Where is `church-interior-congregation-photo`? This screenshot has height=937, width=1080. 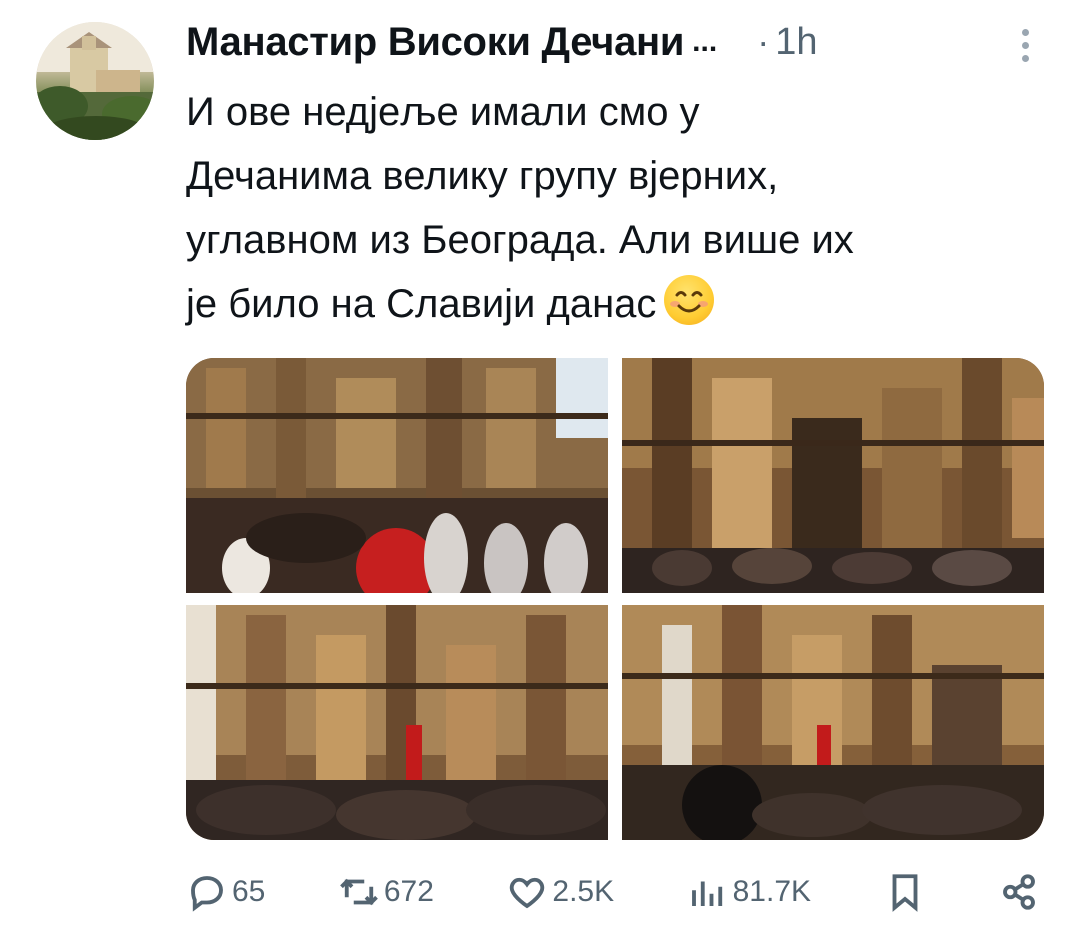
church-interior-congregation-photo is located at coordinates (833, 475).